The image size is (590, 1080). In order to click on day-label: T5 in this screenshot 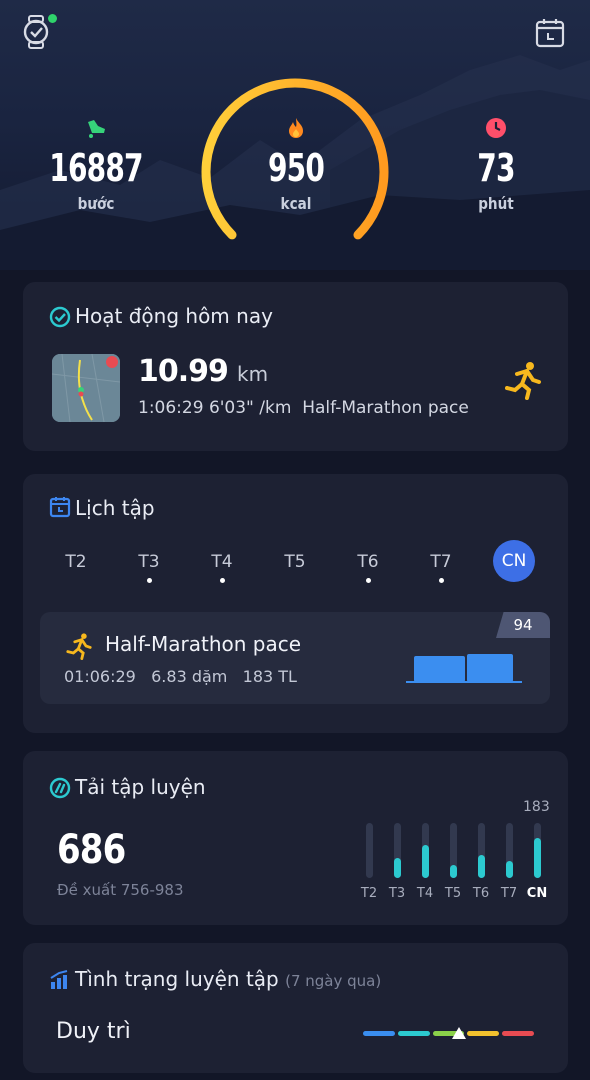, I will do `click(295, 562)`.